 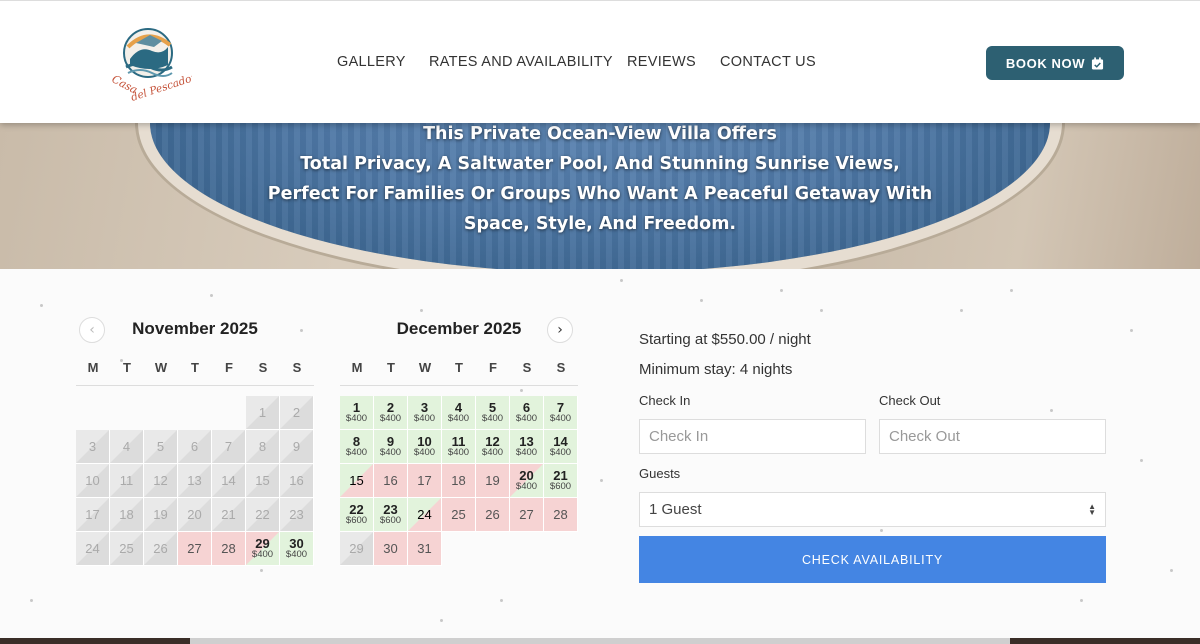 What do you see at coordinates (725, 339) in the screenshot?
I see `starting-price: Starting at $550.00 / night` at bounding box center [725, 339].